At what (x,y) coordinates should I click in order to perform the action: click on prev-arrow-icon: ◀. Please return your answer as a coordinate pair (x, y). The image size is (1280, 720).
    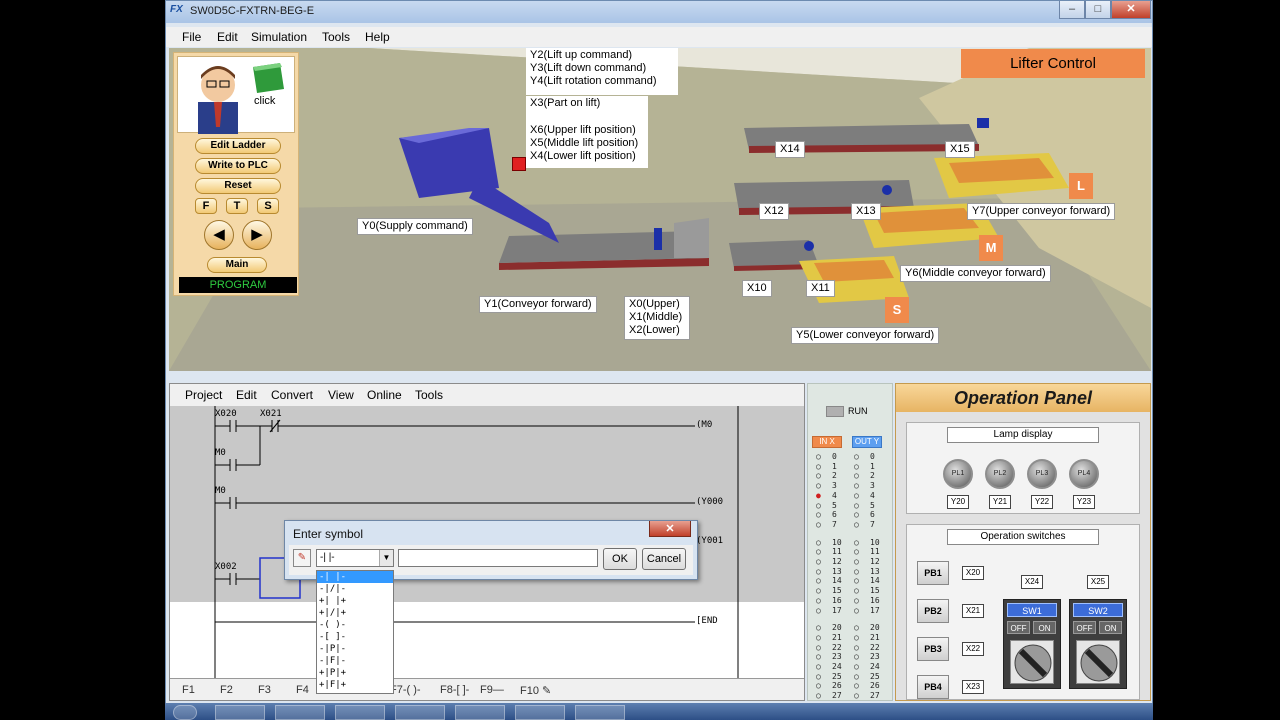
    Looking at the image, I should click on (219, 235).